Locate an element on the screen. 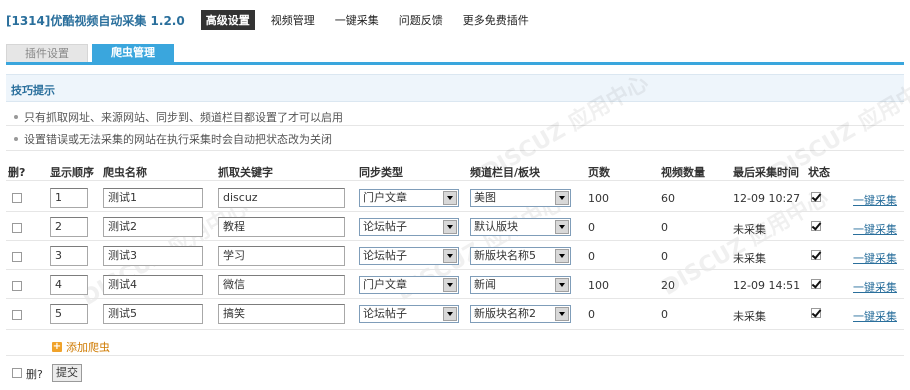 The height and width of the screenshot is (390, 910). tips-header: 技巧提示 is located at coordinates (455, 88).